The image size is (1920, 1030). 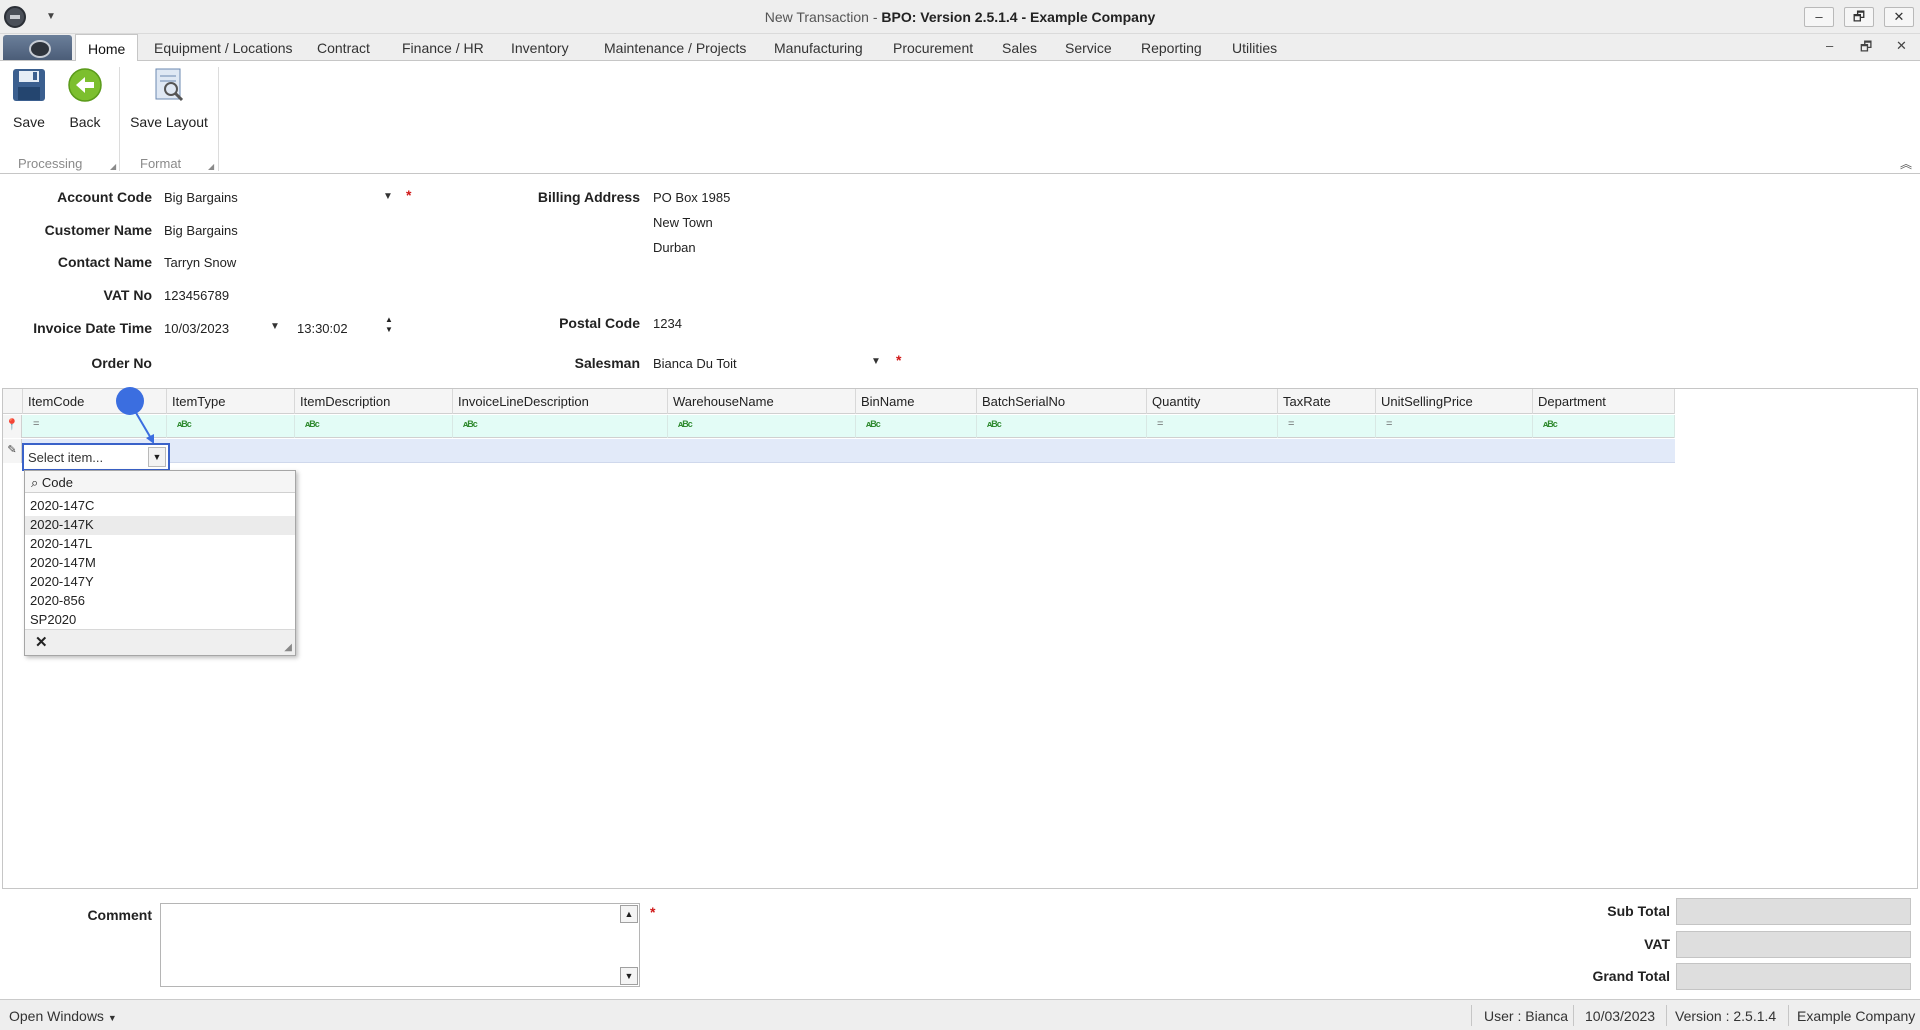 What do you see at coordinates (400, 945) in the screenshot?
I see `comment-textarea: ▲ ▼` at bounding box center [400, 945].